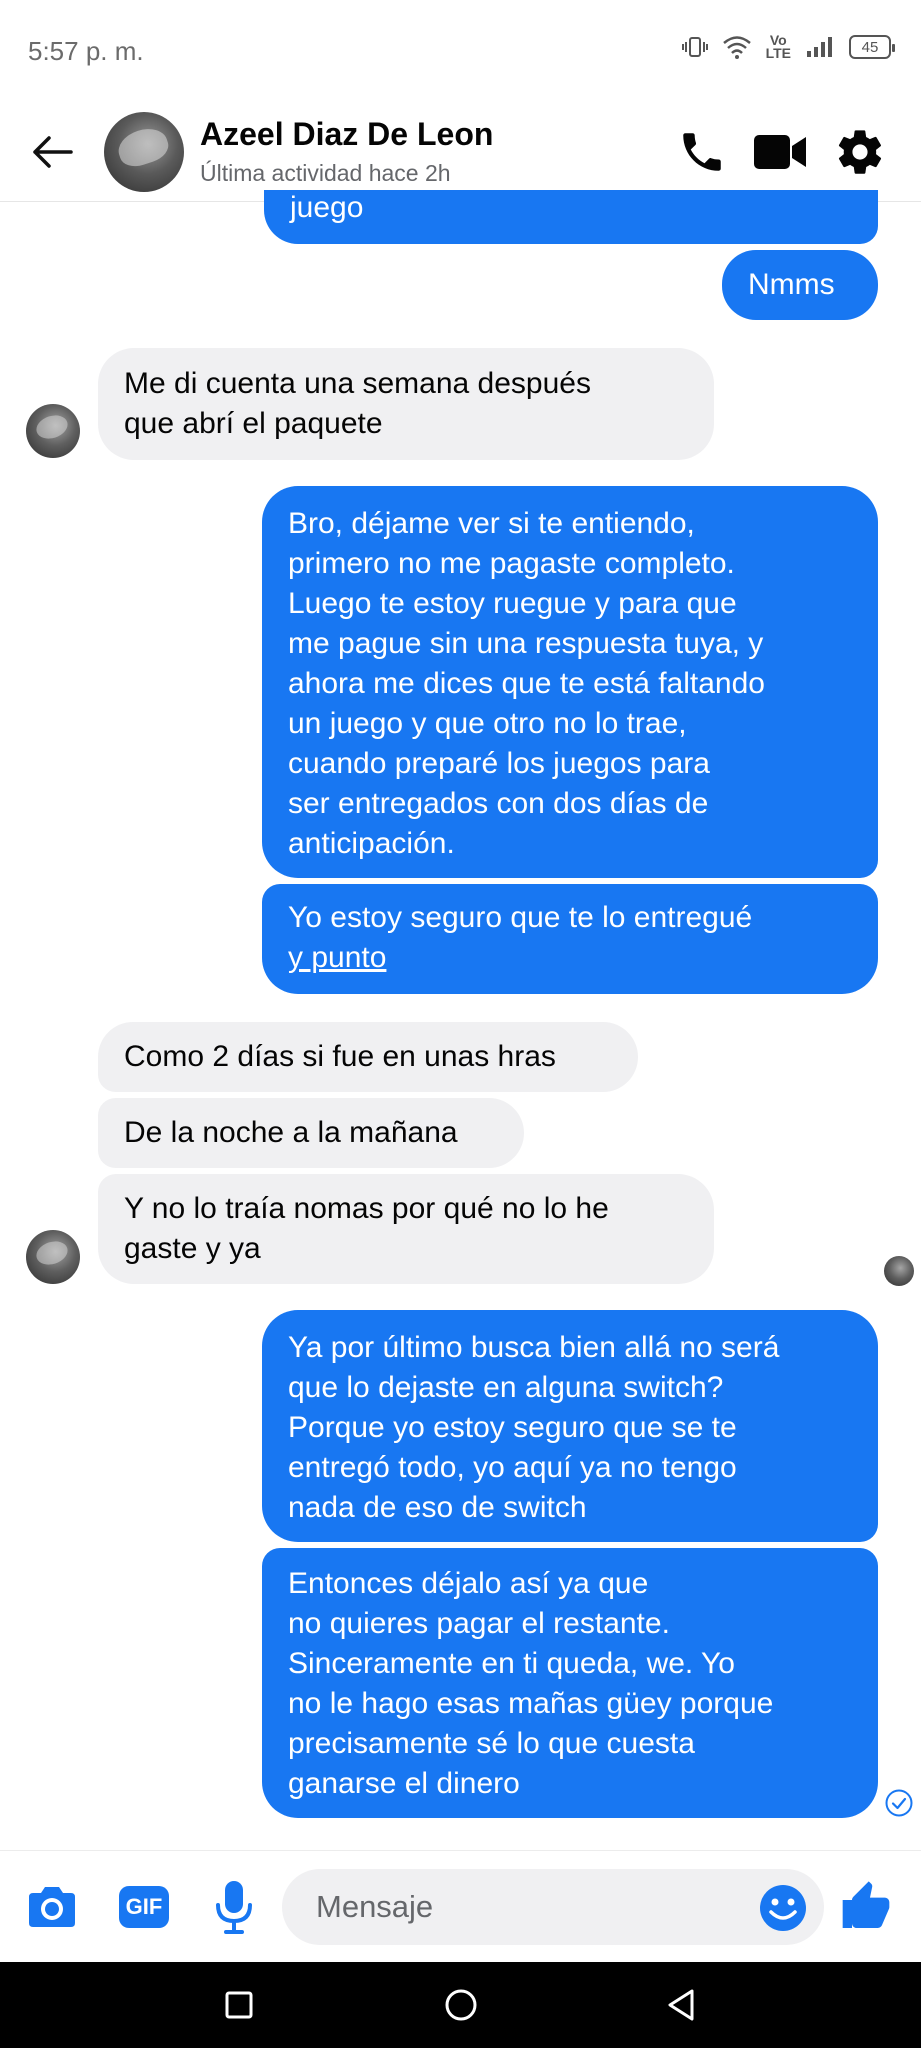 This screenshot has height=2048, width=921. Describe the element at coordinates (325, 173) in the screenshot. I see `contact-status: Última actividad hace 2h` at that location.